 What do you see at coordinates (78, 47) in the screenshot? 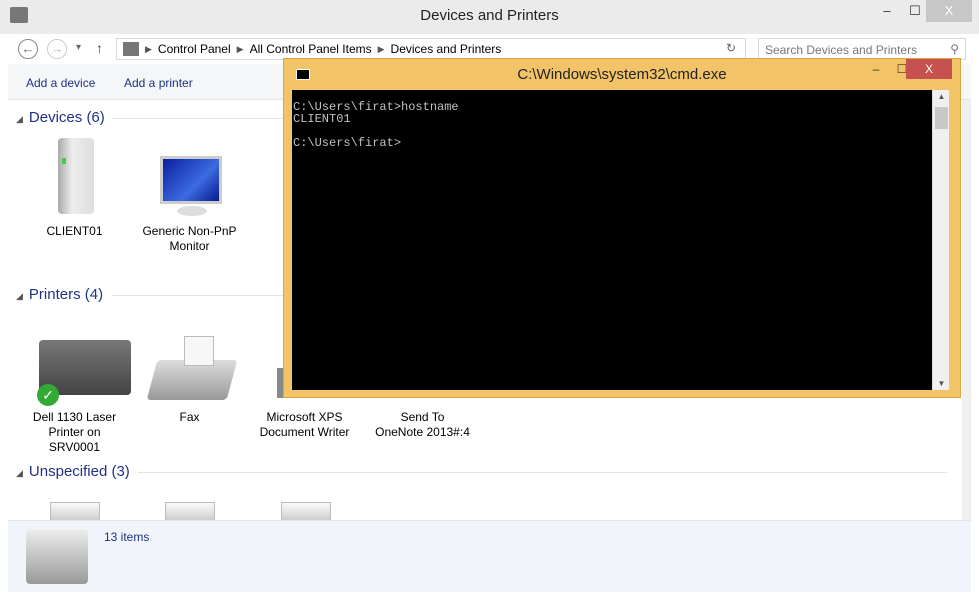
I see `recent-locations-dropdown: ▾` at bounding box center [78, 47].